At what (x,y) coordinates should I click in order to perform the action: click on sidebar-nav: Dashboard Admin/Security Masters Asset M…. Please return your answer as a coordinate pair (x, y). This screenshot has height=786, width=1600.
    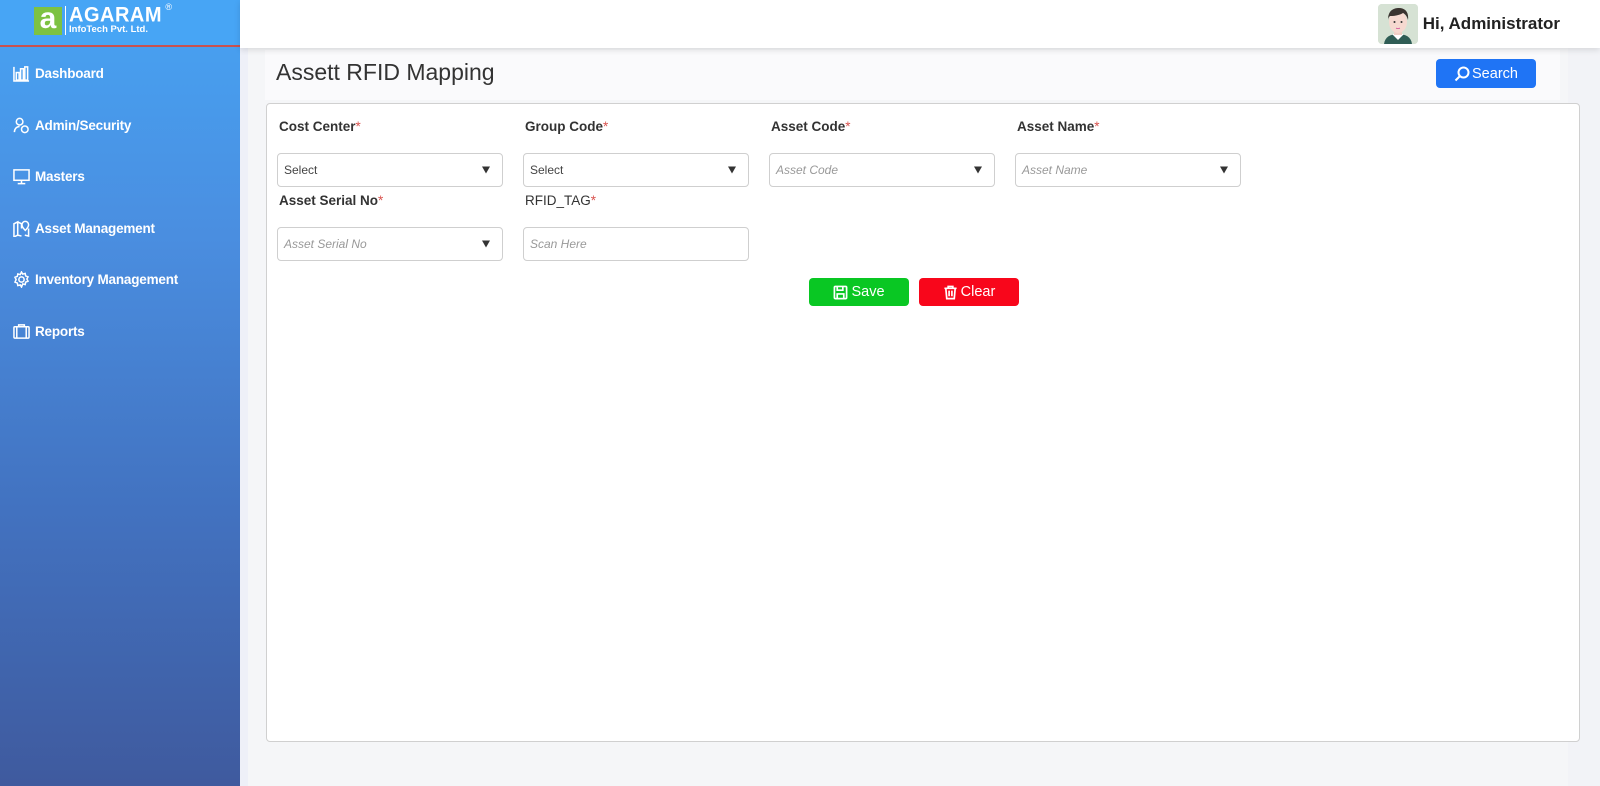
    Looking at the image, I should click on (120, 202).